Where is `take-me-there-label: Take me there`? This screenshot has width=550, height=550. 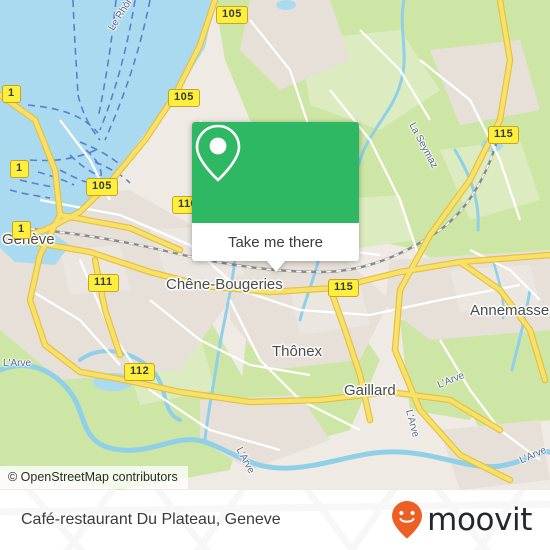
take-me-there-label: Take me there is located at coordinates (275, 242).